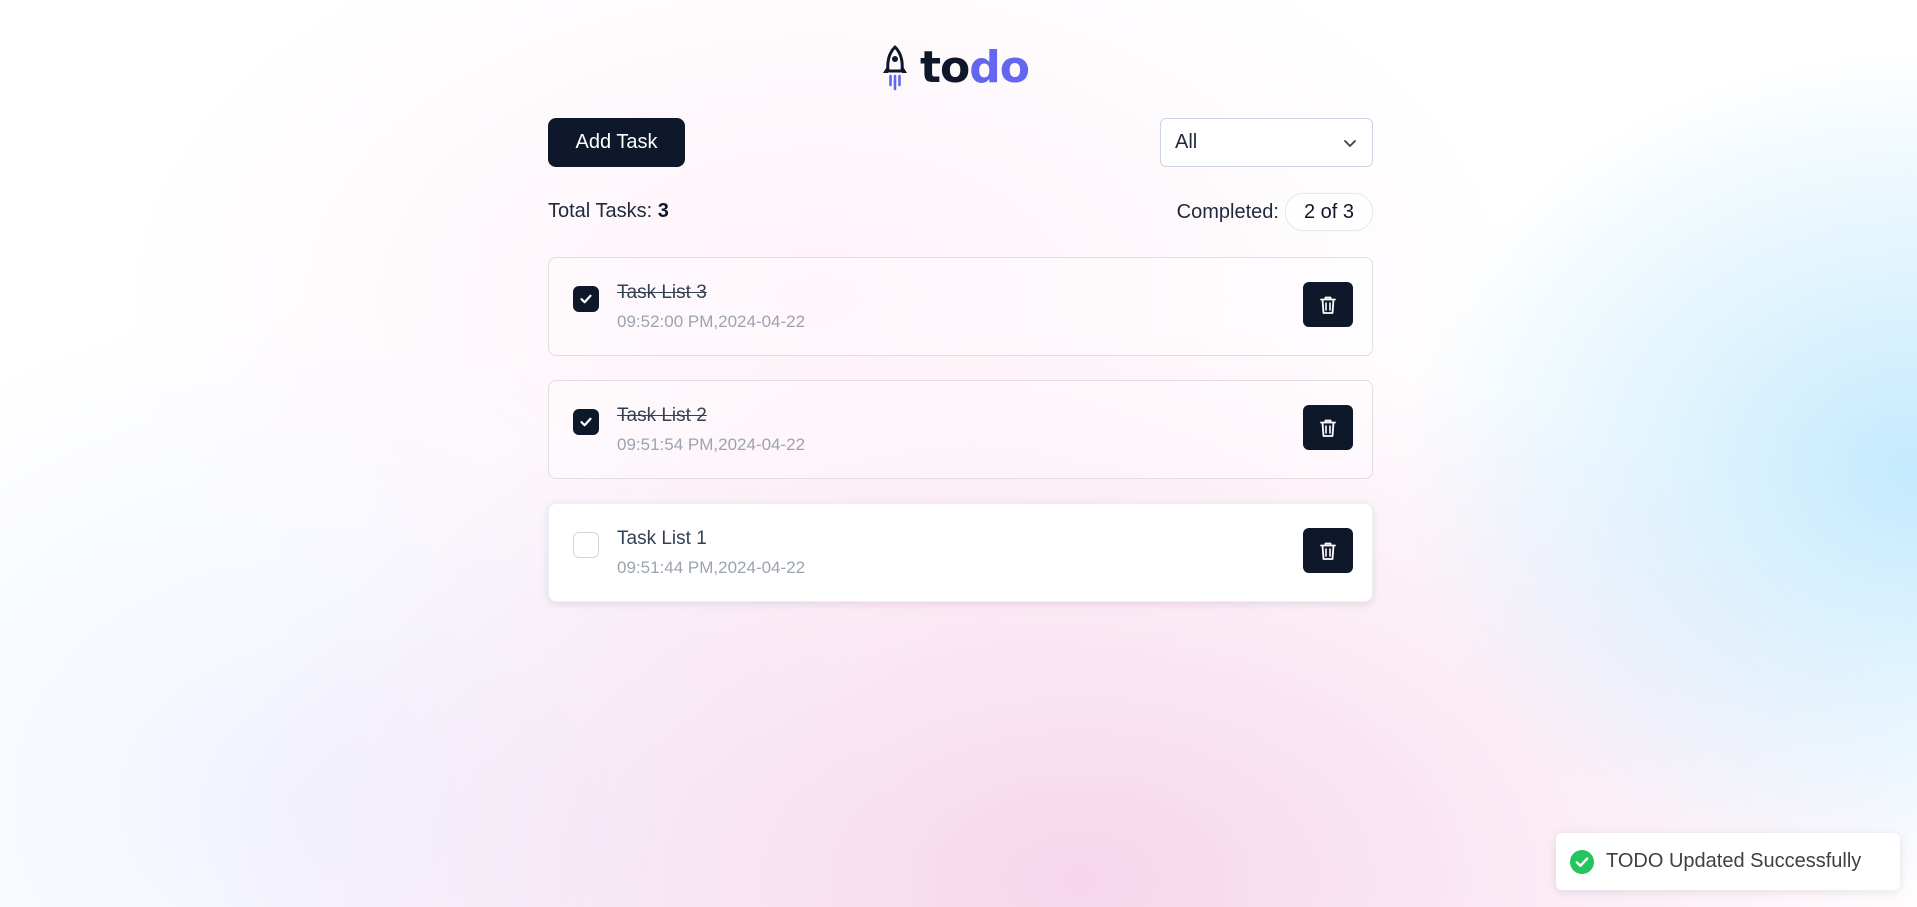 The width and height of the screenshot is (1917, 907). I want to click on task-title: Task List 1, so click(662, 538).